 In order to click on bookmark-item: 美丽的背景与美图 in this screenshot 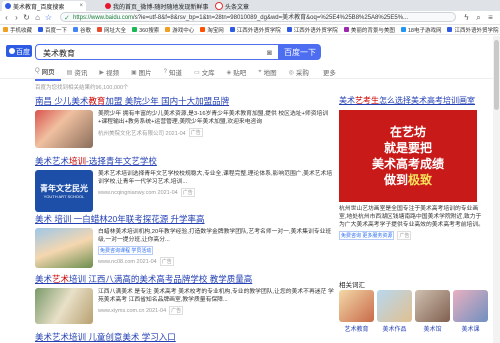, I will do `click(369, 30)`.